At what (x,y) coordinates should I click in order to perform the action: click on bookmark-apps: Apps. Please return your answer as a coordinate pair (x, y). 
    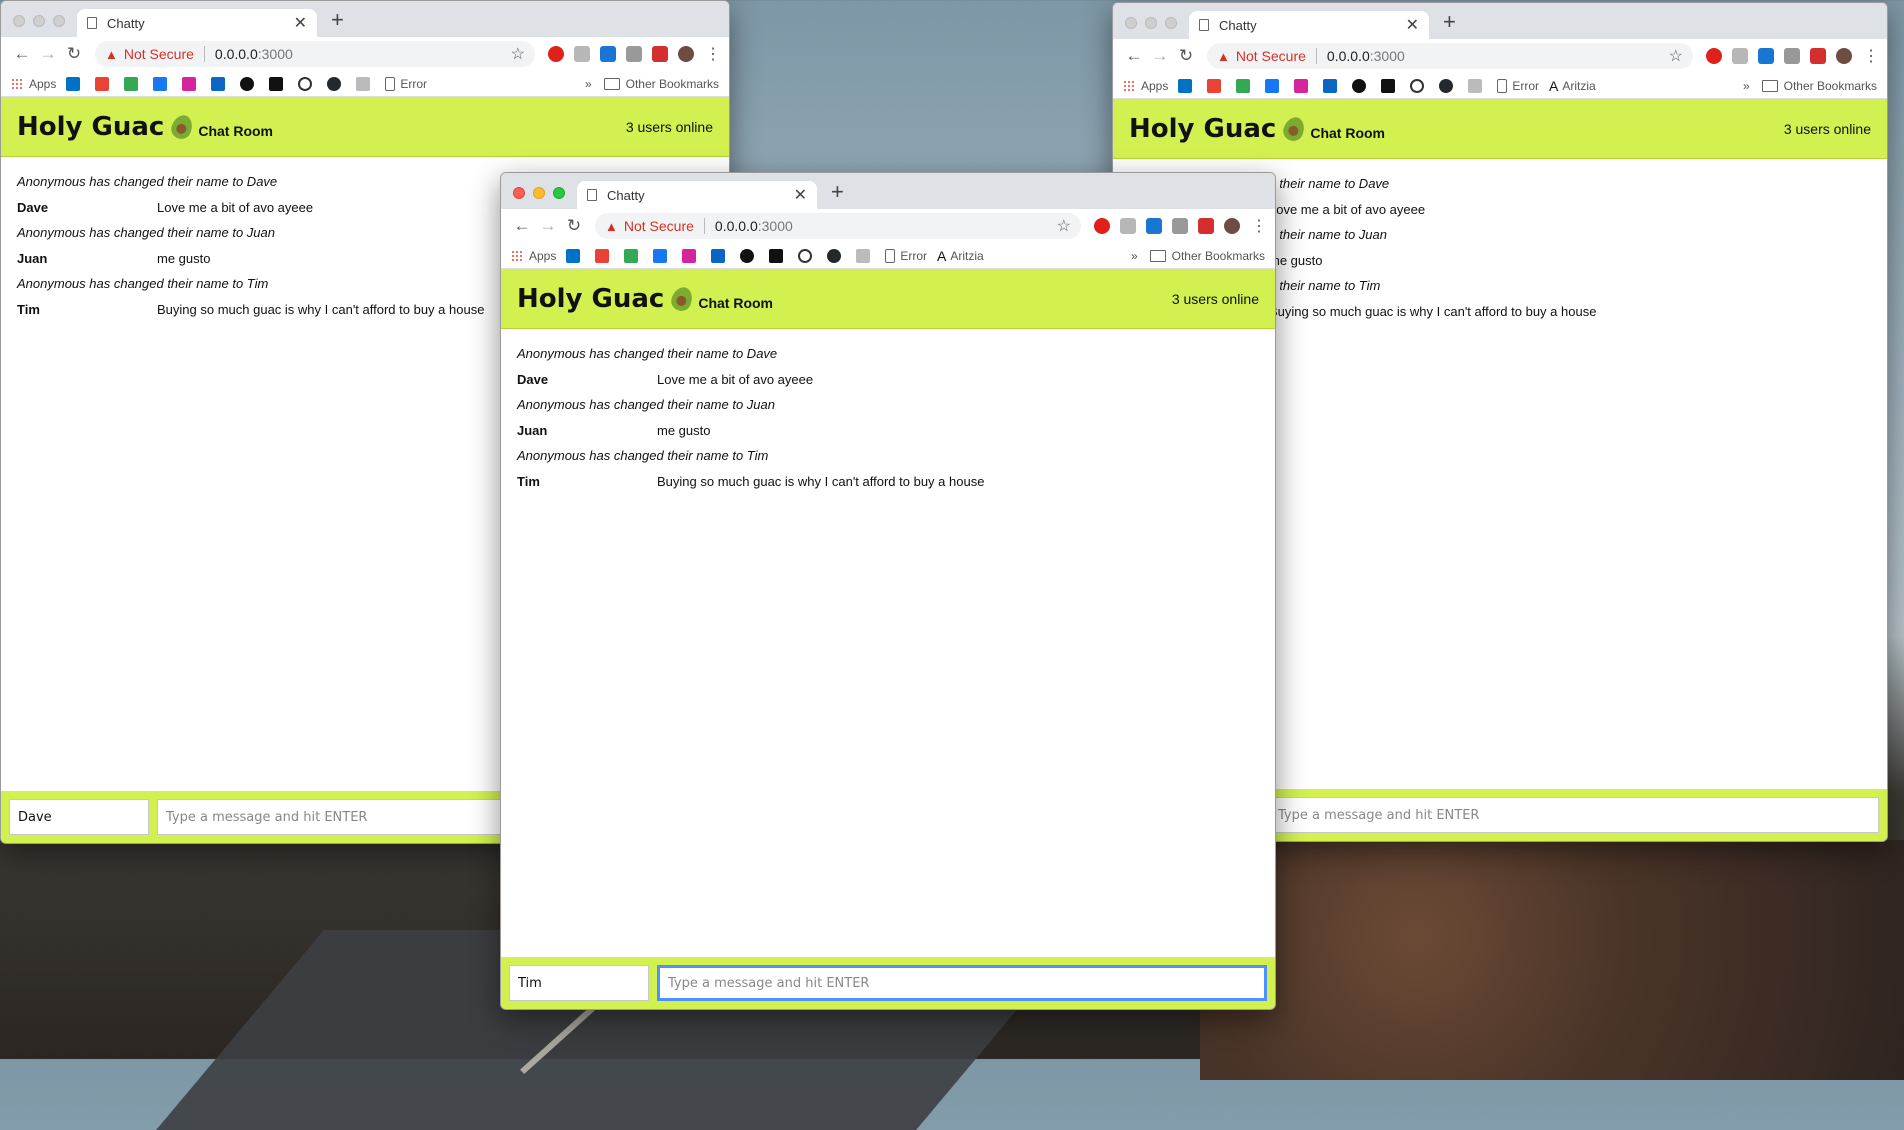
    Looking at the image, I should click on (533, 256).